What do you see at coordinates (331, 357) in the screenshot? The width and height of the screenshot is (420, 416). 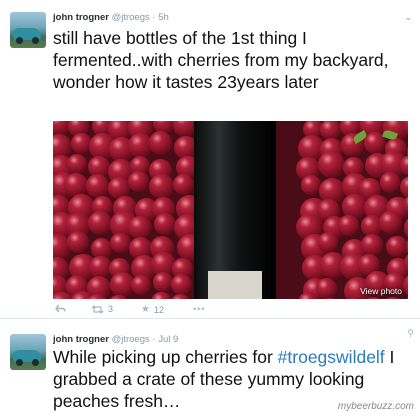 I see `hashtag-link: #troegswildelf` at bounding box center [331, 357].